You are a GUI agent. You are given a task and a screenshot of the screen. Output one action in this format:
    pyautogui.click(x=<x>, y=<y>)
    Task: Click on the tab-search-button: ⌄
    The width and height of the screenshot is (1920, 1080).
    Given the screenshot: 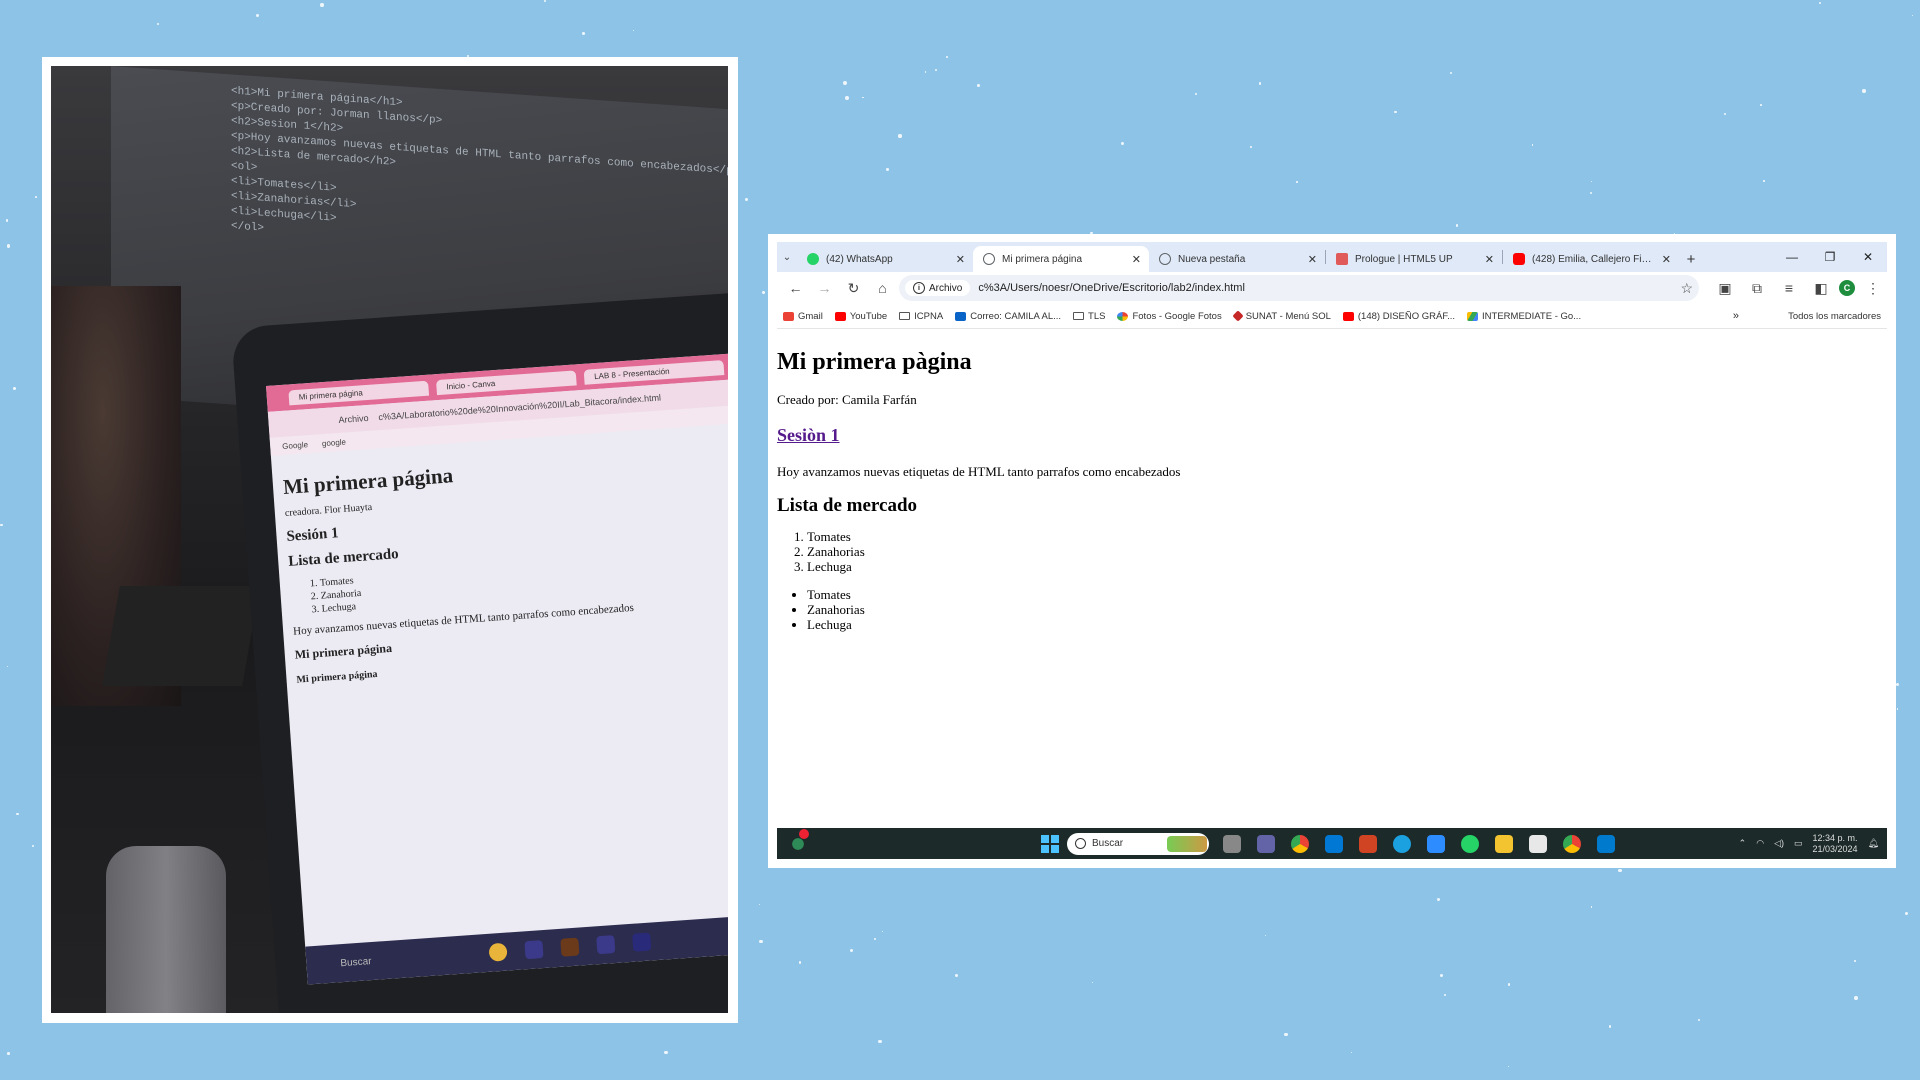 What is the action you would take?
    pyautogui.click(x=787, y=257)
    